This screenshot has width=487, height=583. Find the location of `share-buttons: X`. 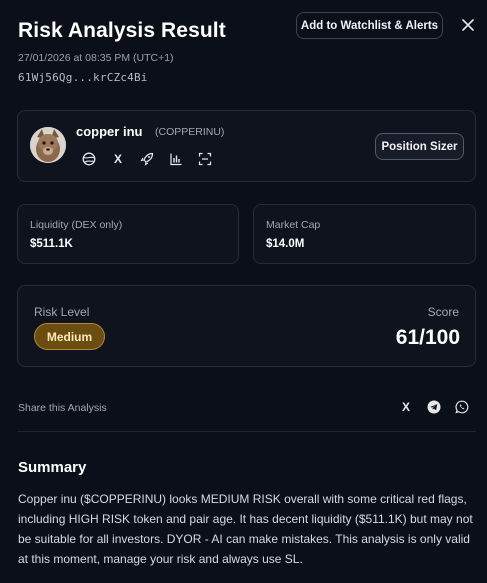

share-buttons: X is located at coordinates (434, 407).